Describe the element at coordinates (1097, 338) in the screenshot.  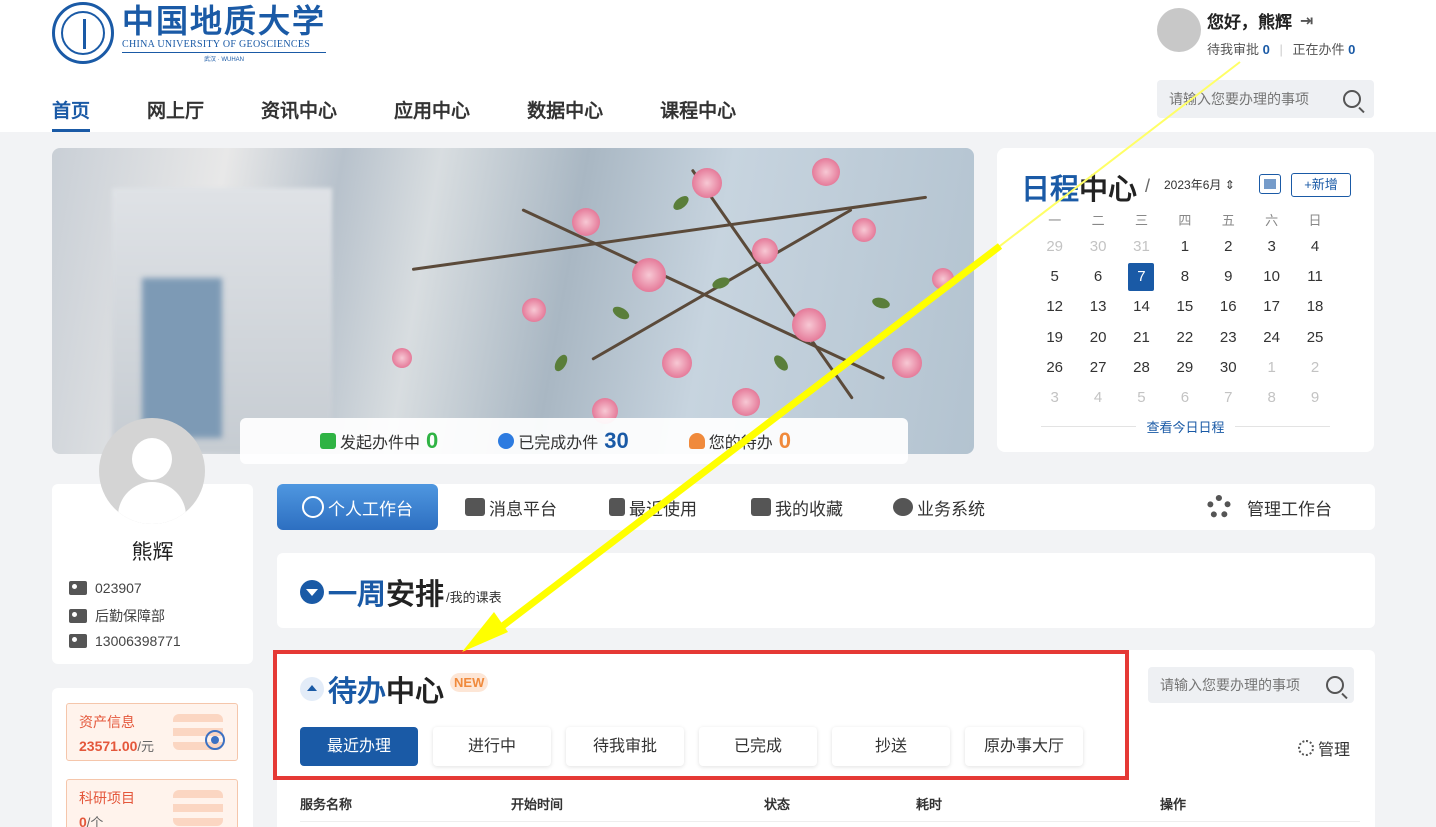
I see `calendar-day: 20` at that location.